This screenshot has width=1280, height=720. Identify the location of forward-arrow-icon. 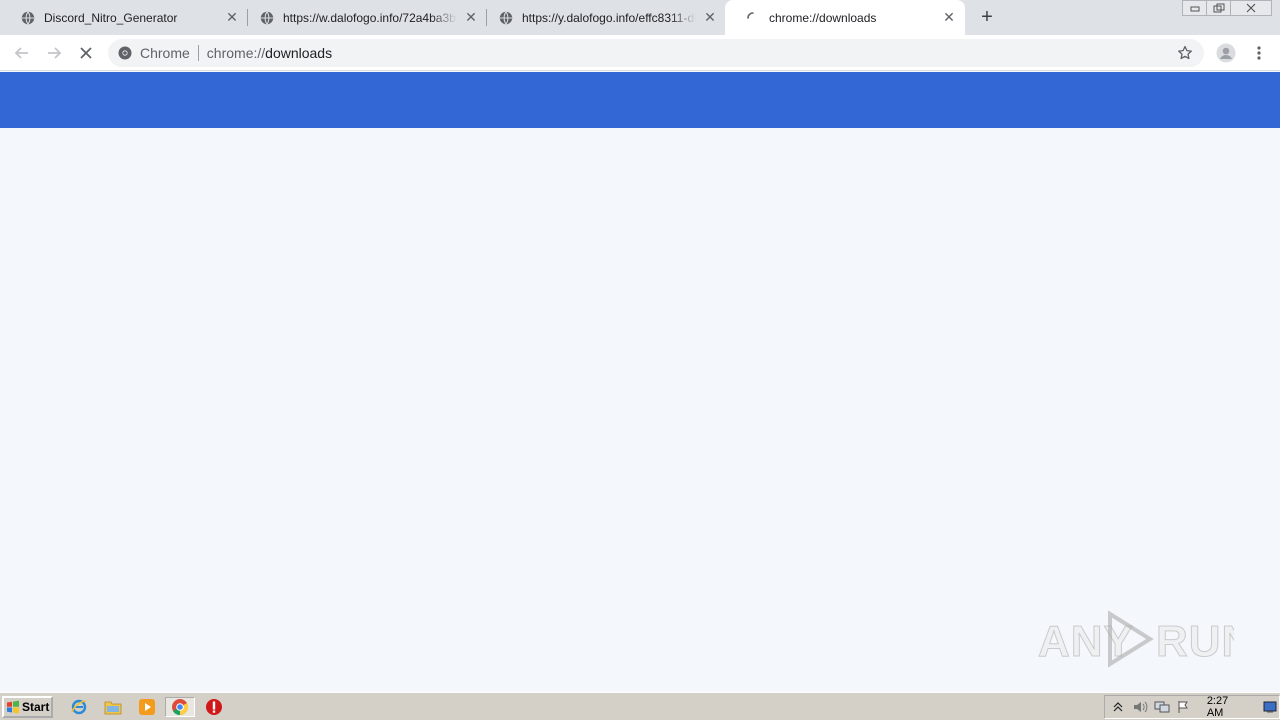
(55, 53).